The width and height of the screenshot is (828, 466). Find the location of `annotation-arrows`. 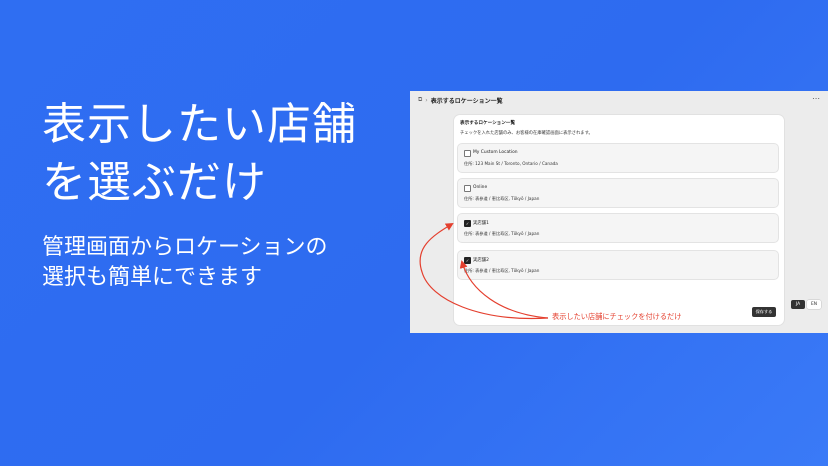

annotation-arrows is located at coordinates (484, 271).